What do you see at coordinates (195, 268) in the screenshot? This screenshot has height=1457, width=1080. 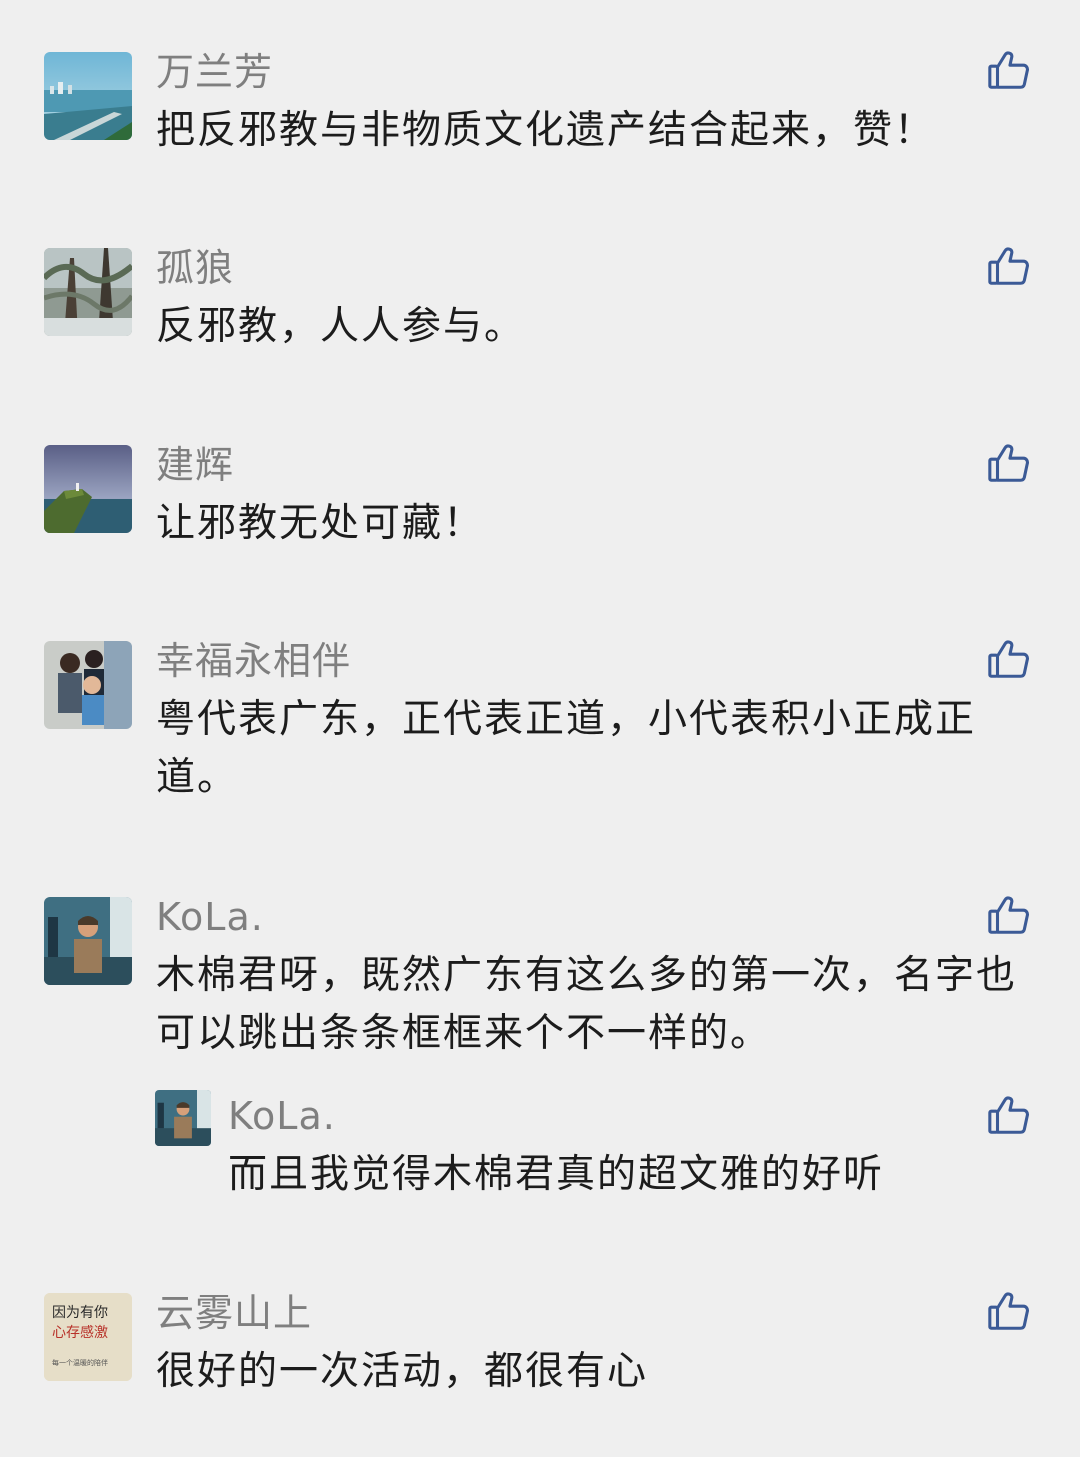 I see `comment-author: 孤狼` at bounding box center [195, 268].